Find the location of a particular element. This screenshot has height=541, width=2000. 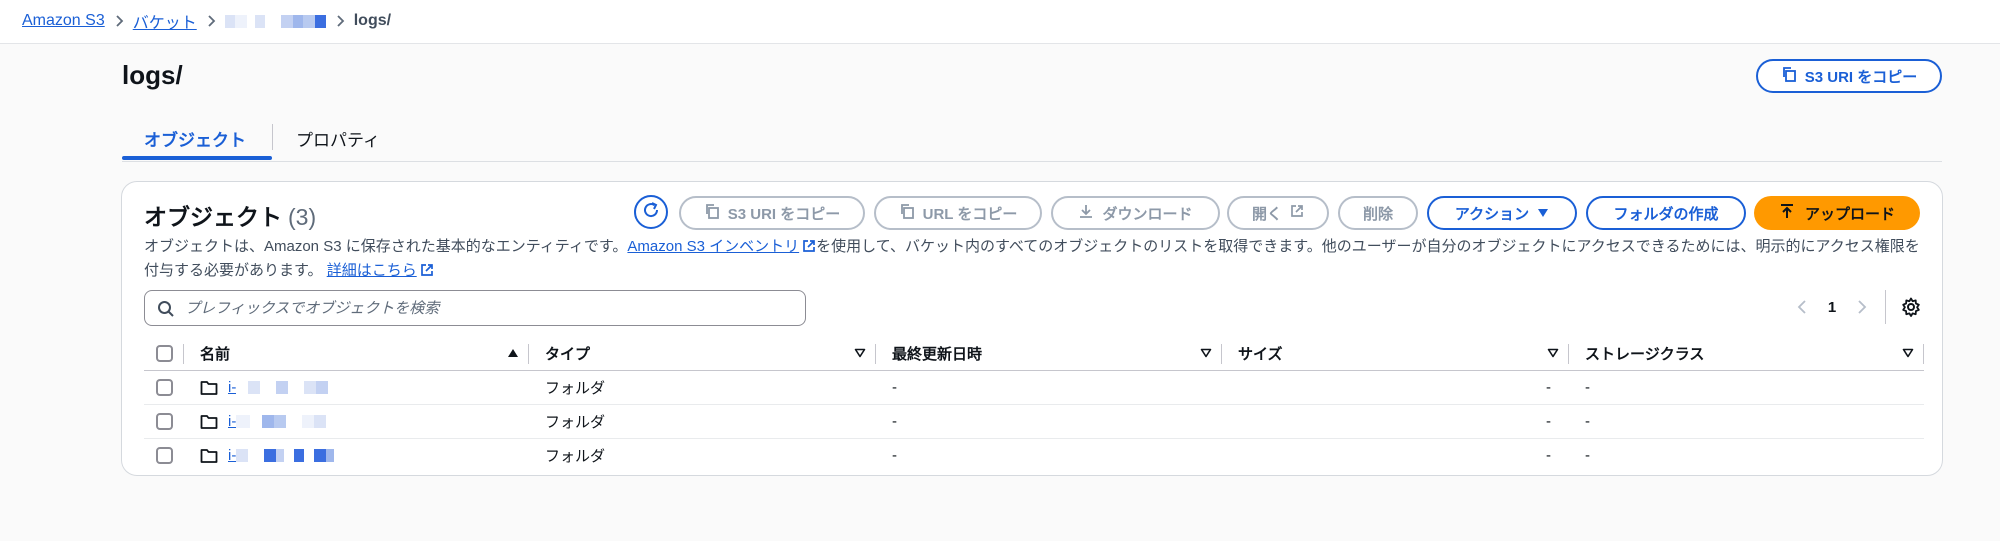

page-title: logs/ is located at coordinates (152, 75).